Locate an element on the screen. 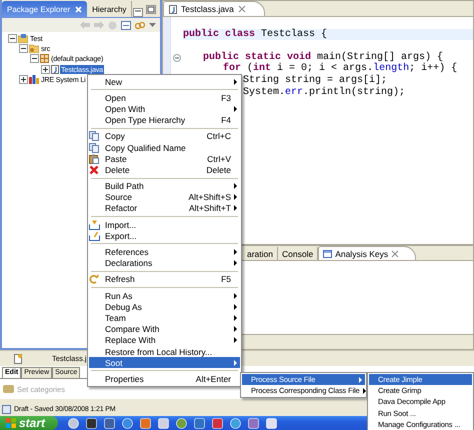 This screenshot has width=474, height=430. refresh-icon is located at coordinates (94, 279).